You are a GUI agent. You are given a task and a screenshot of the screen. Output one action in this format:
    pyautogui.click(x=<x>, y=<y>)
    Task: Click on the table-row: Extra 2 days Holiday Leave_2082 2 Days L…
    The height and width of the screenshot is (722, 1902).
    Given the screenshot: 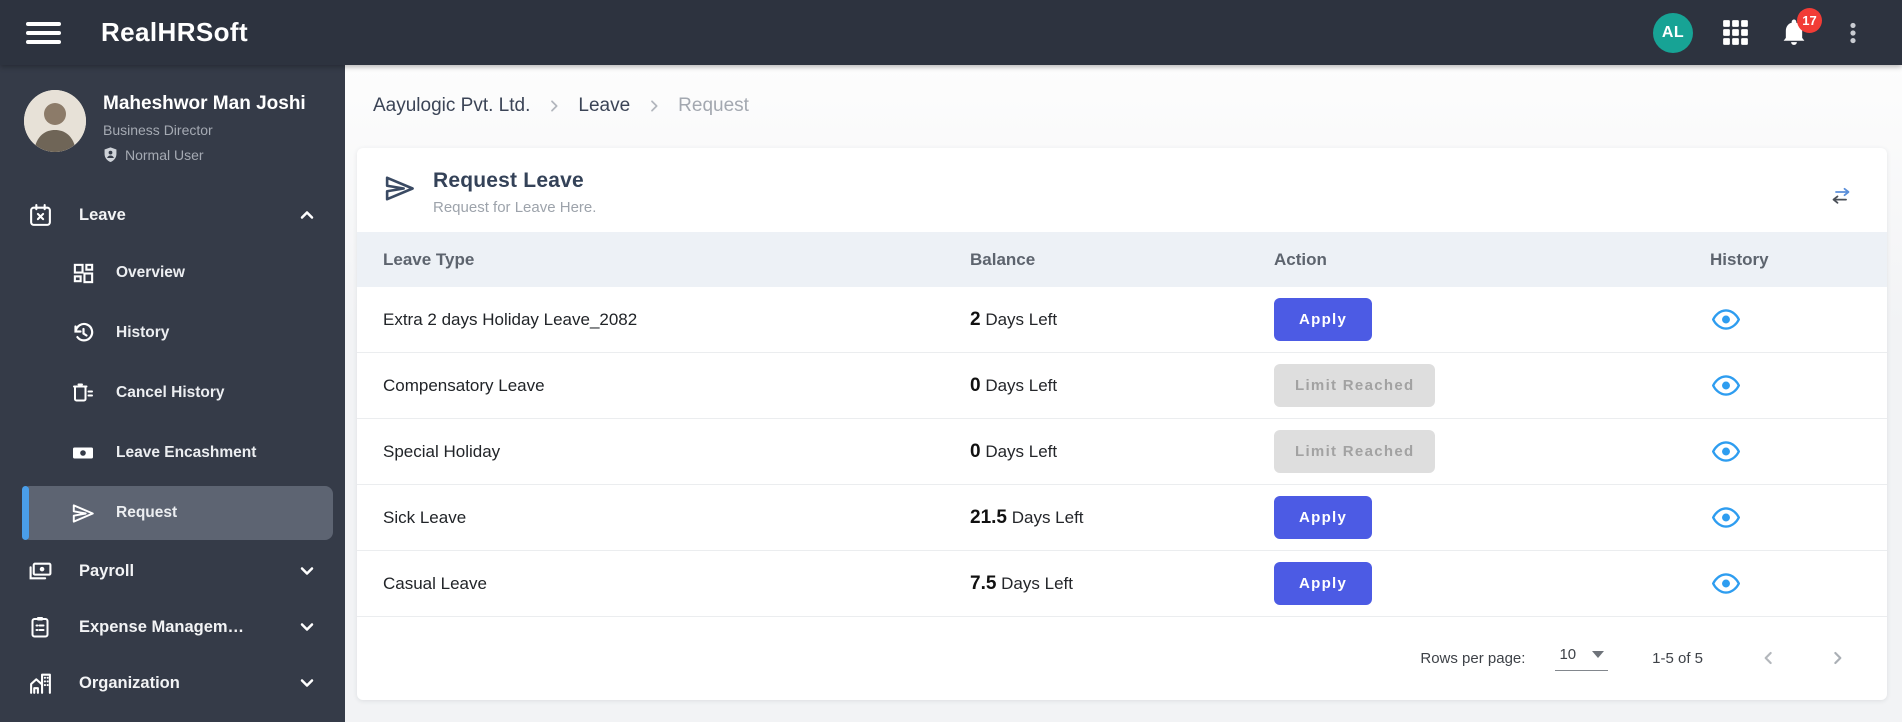 What is the action you would take?
    pyautogui.click(x=1122, y=320)
    